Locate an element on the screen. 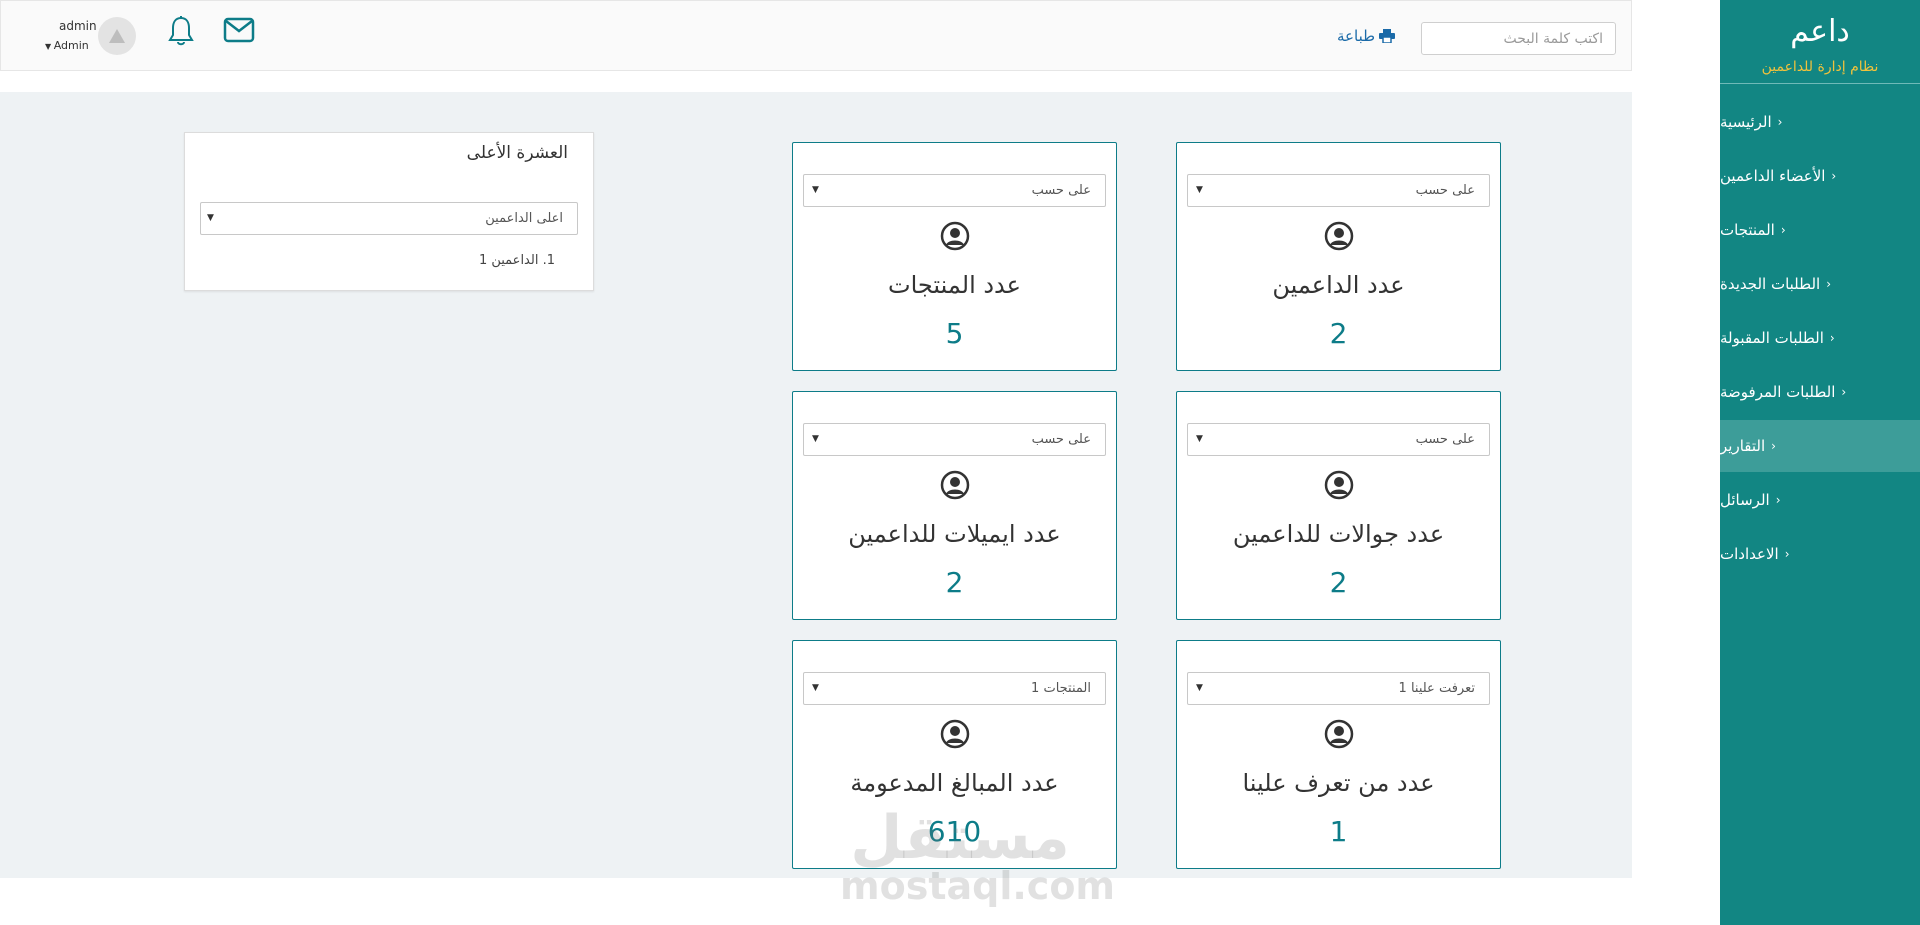 This screenshot has height=925, width=1920. card-value: 1 is located at coordinates (1338, 831).